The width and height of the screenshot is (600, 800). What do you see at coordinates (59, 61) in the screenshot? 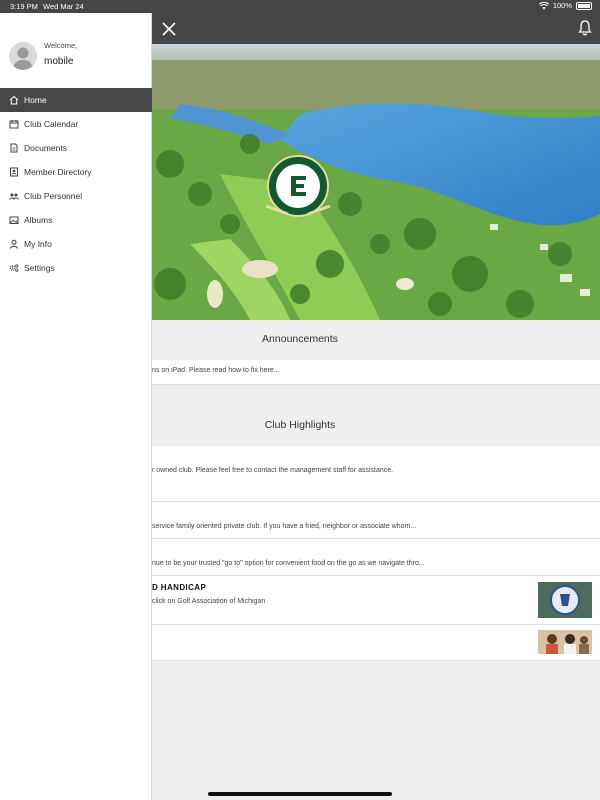
I see `username-label: mobile` at bounding box center [59, 61].